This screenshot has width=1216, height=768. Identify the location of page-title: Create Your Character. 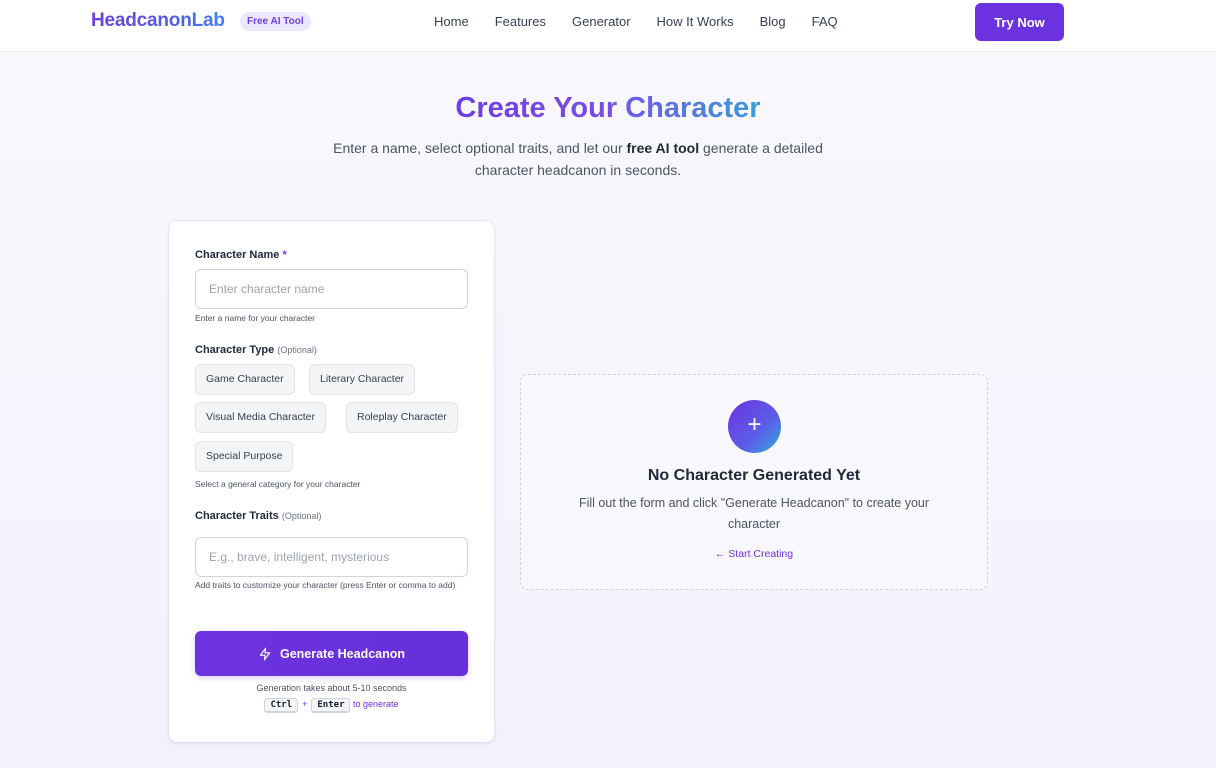
(608, 108).